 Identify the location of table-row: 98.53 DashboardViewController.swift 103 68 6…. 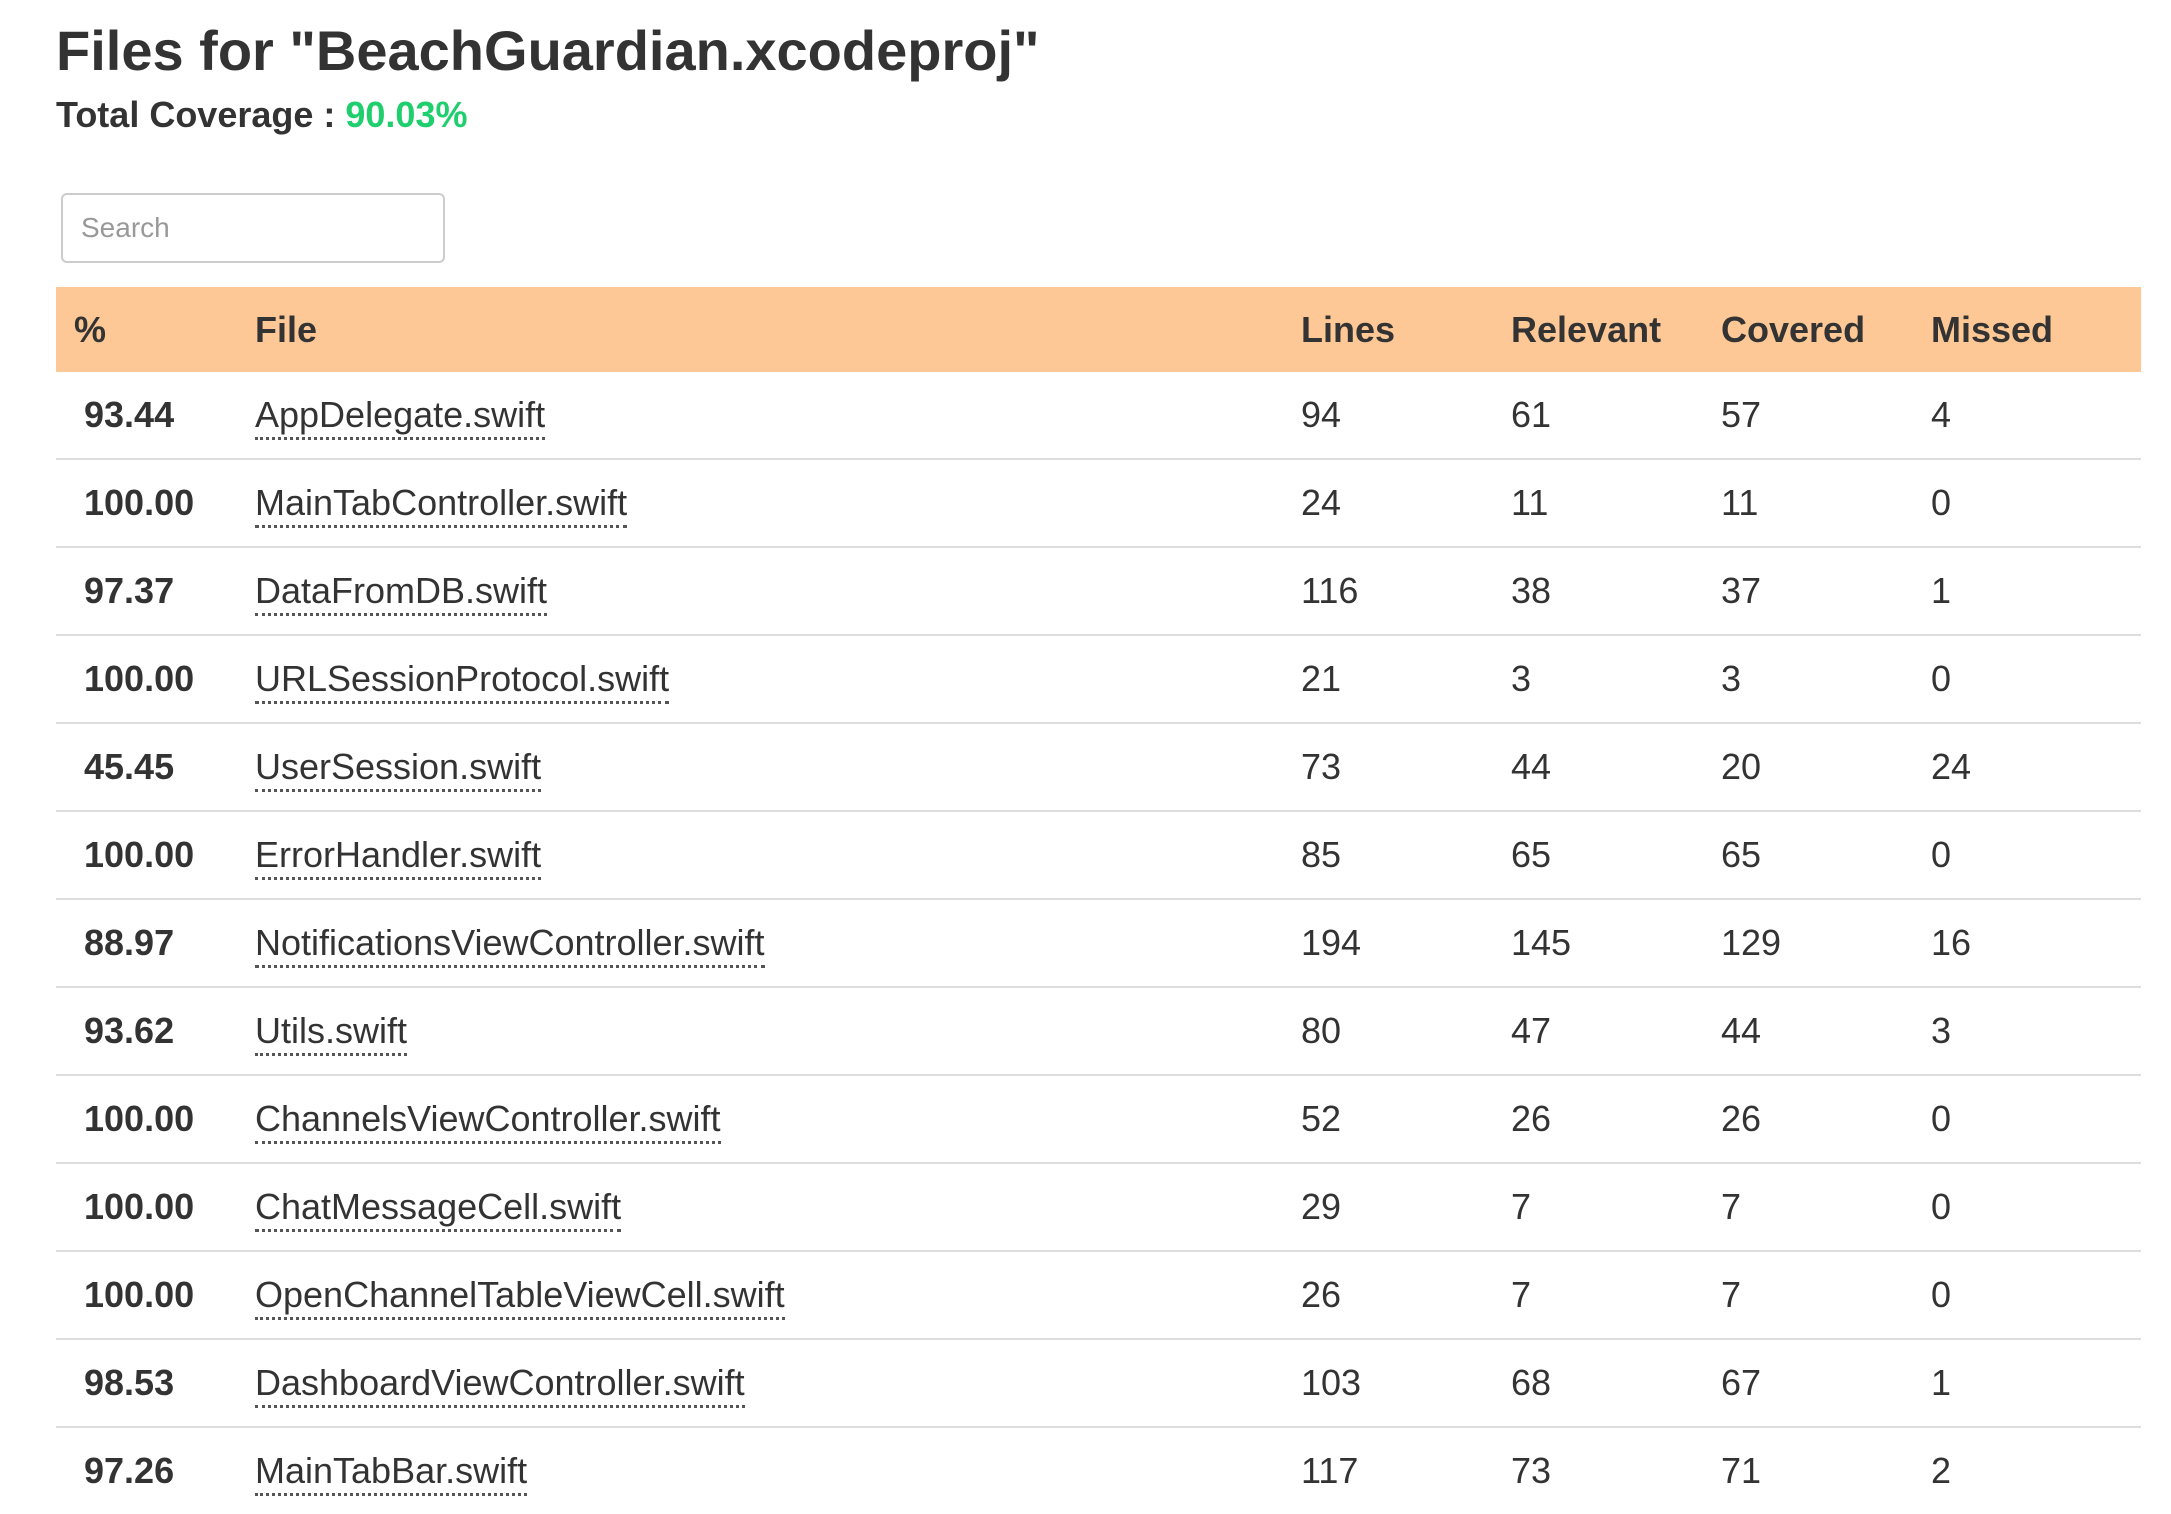
(1098, 1383).